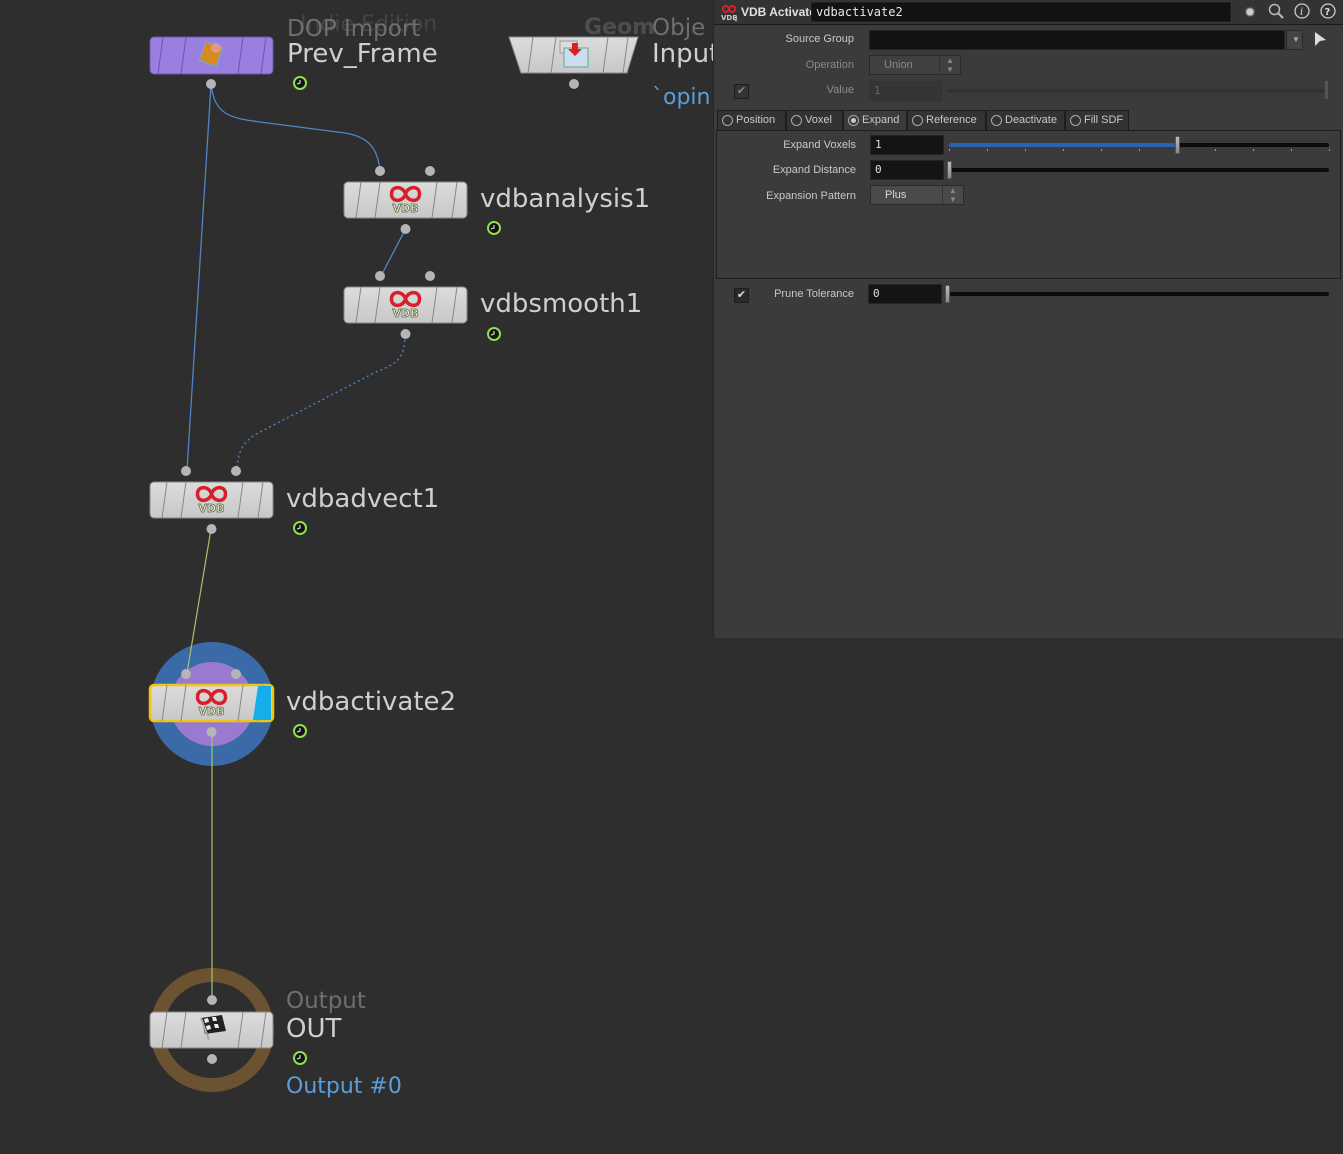  What do you see at coordinates (907, 170) in the screenshot?
I see `expand-distance-field: 0` at bounding box center [907, 170].